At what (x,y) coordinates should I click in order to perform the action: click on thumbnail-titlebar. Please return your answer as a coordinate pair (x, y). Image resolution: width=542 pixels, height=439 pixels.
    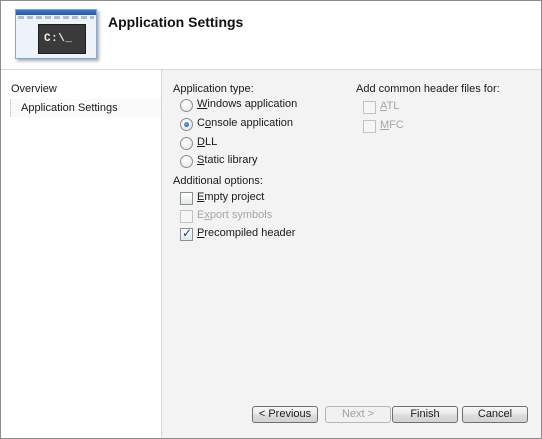
    Looking at the image, I should click on (56, 12).